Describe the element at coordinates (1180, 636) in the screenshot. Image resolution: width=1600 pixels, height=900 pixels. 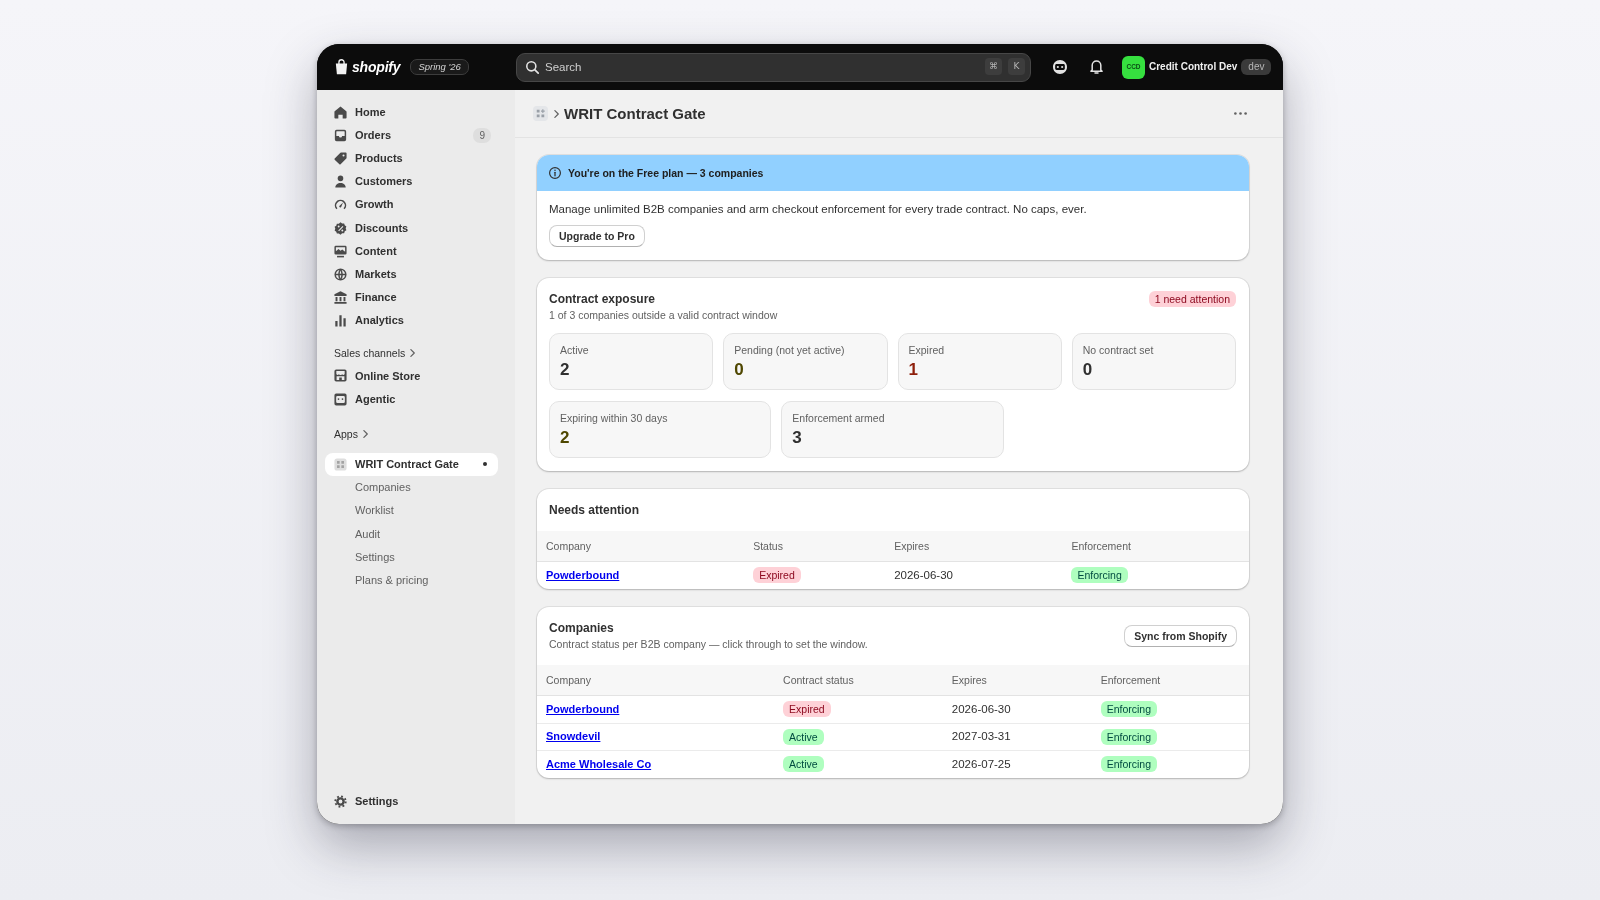
I see `sync-button: Sync from Shopify` at that location.